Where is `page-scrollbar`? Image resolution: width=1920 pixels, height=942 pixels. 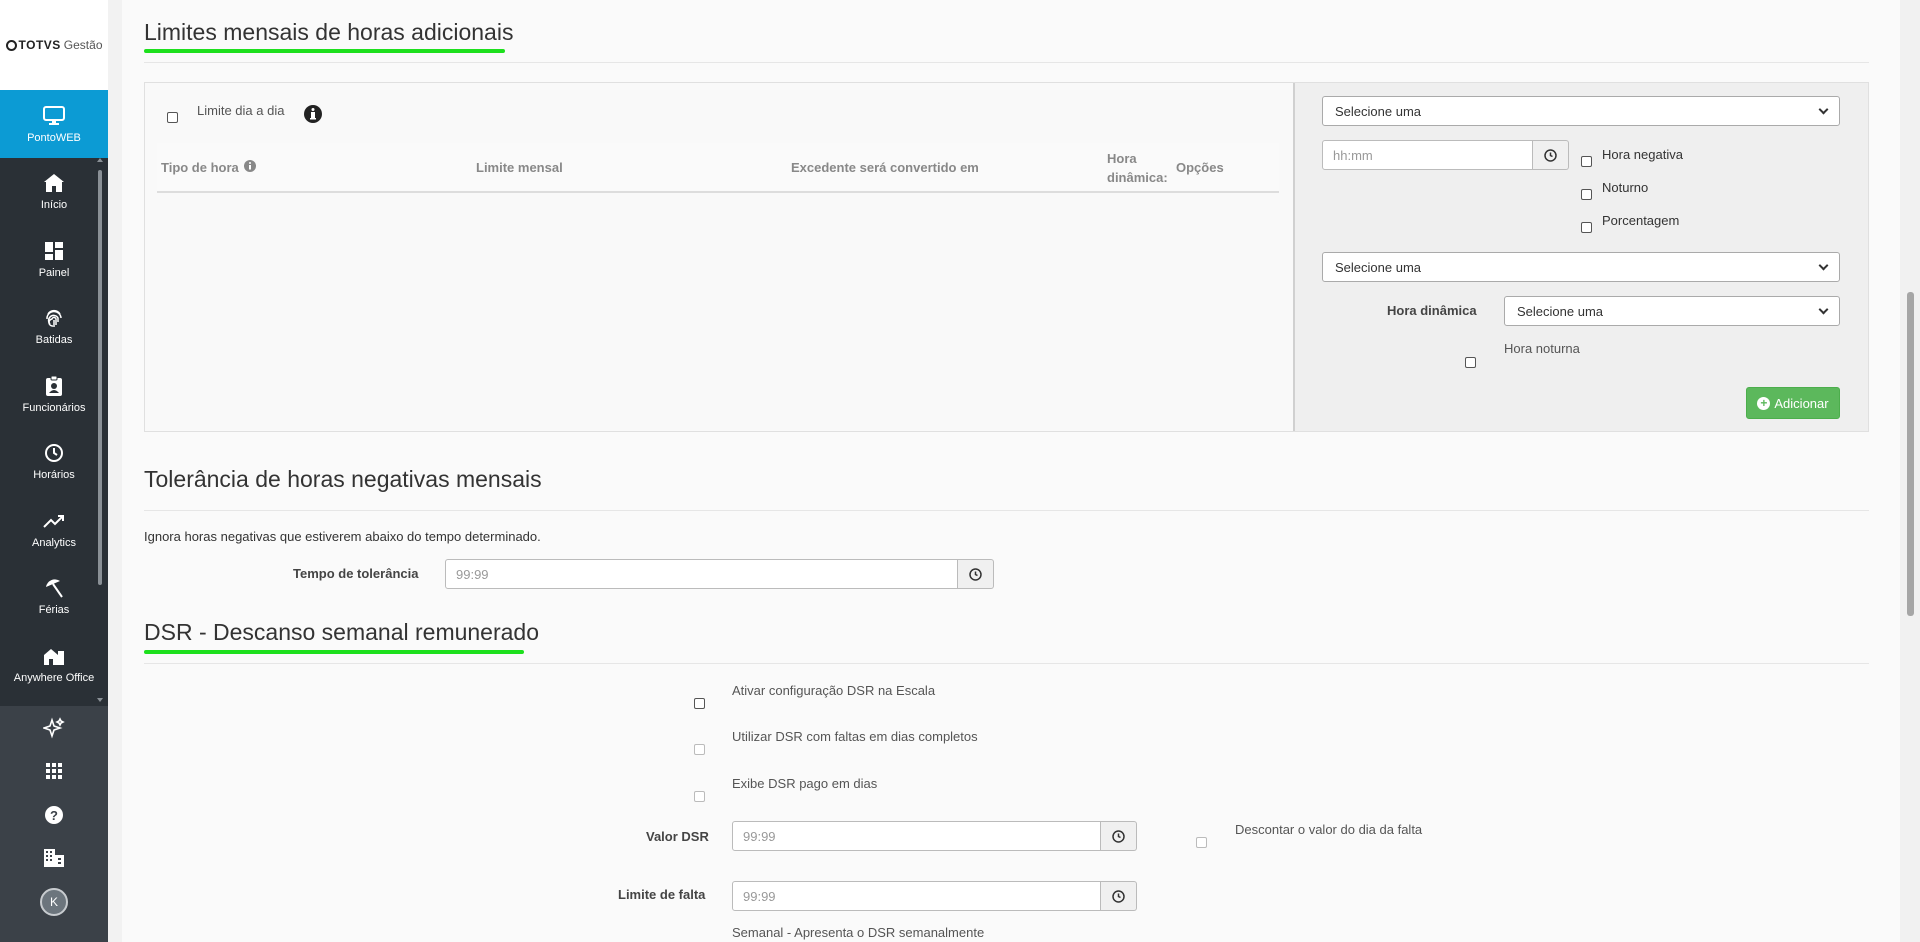 page-scrollbar is located at coordinates (1910, 471).